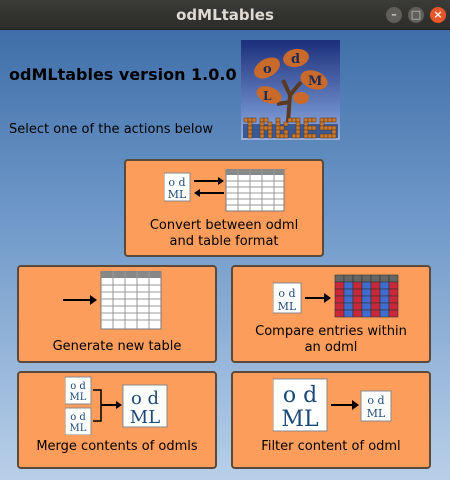  What do you see at coordinates (332, 405) in the screenshot?
I see `filter-icon: o d ML o d ML` at bounding box center [332, 405].